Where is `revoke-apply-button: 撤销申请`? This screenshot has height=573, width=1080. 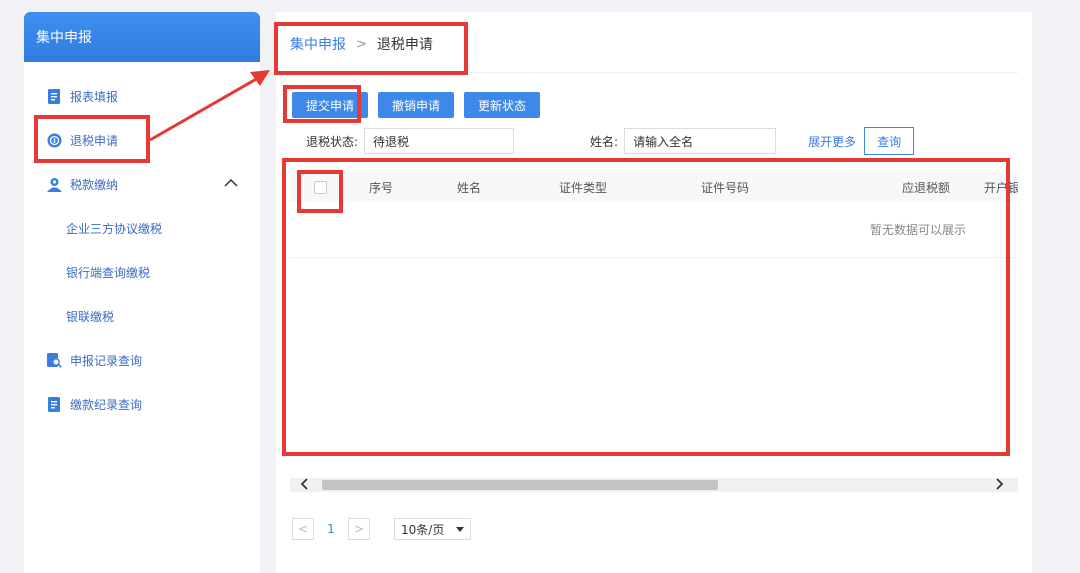 revoke-apply-button: 撤销申请 is located at coordinates (416, 105).